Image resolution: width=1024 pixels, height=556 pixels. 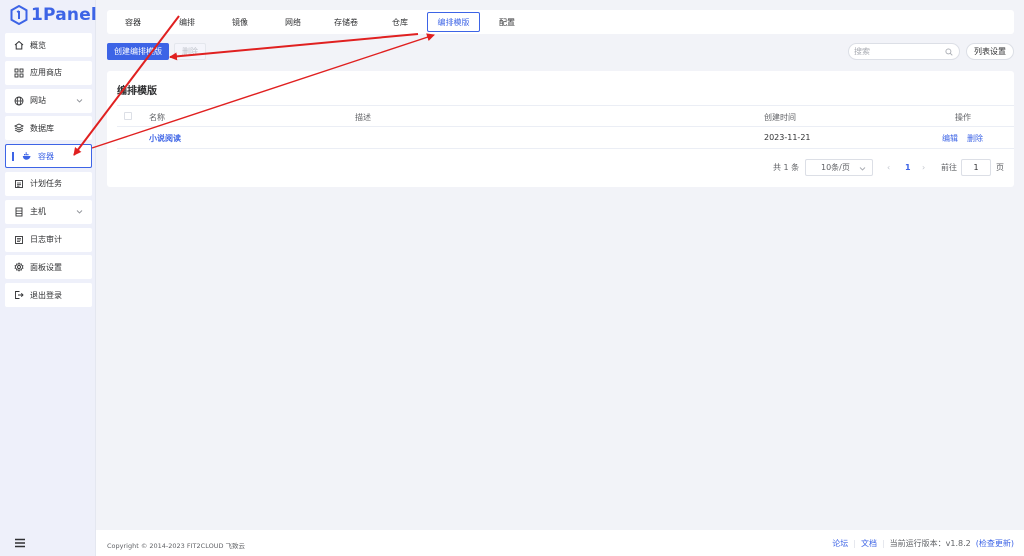 I want to click on menu-collapse-icon, so click(x=20, y=543).